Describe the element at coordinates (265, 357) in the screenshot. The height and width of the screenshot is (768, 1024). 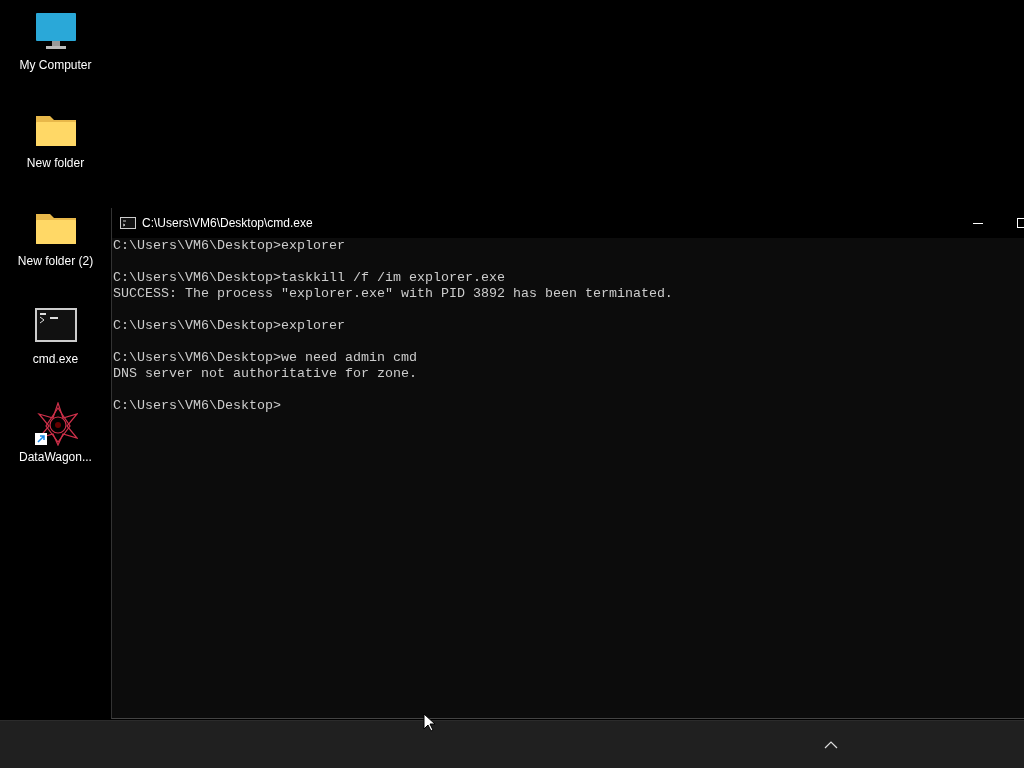
I see `console-line: C:\Users\VM6\Desktop>we need admin cmd` at that location.